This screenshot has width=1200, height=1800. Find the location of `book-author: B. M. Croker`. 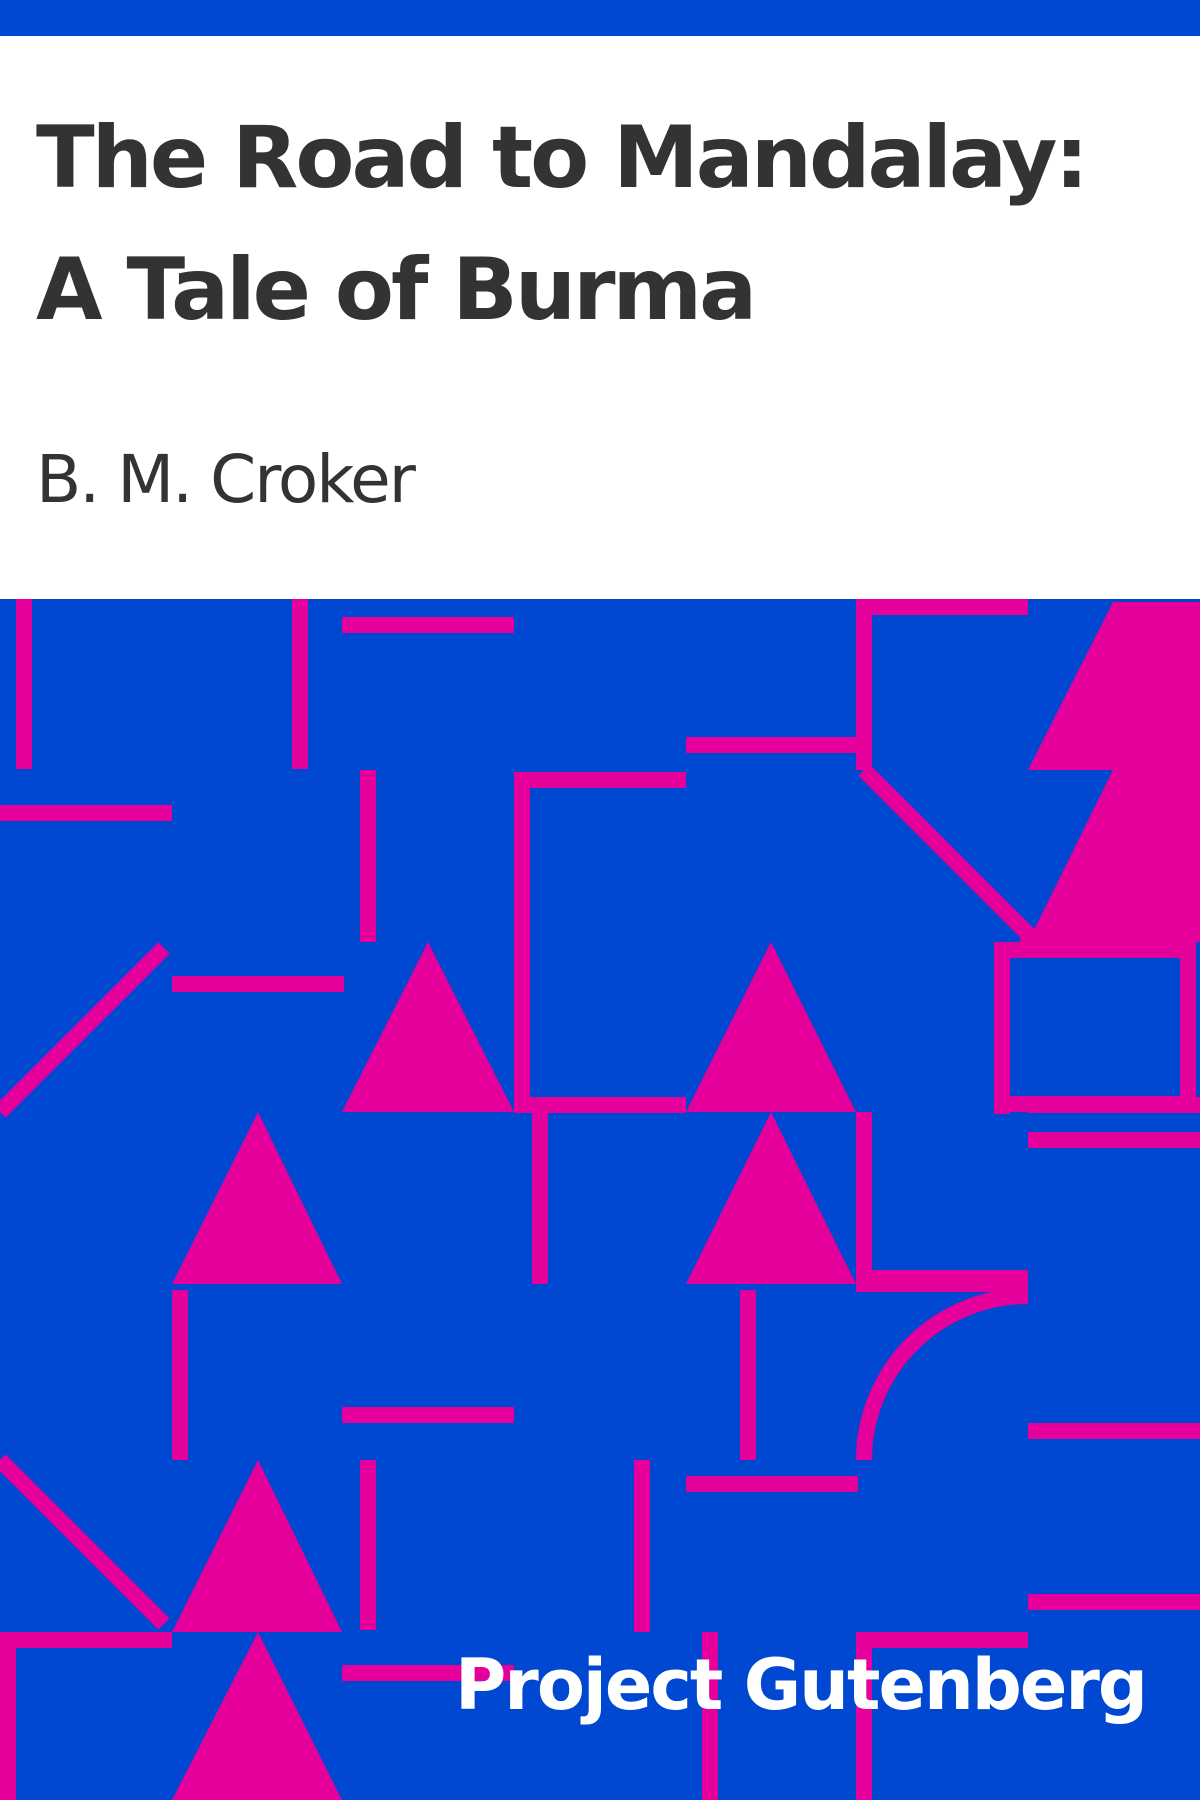

book-author: B. M. Croker is located at coordinates (226, 479).